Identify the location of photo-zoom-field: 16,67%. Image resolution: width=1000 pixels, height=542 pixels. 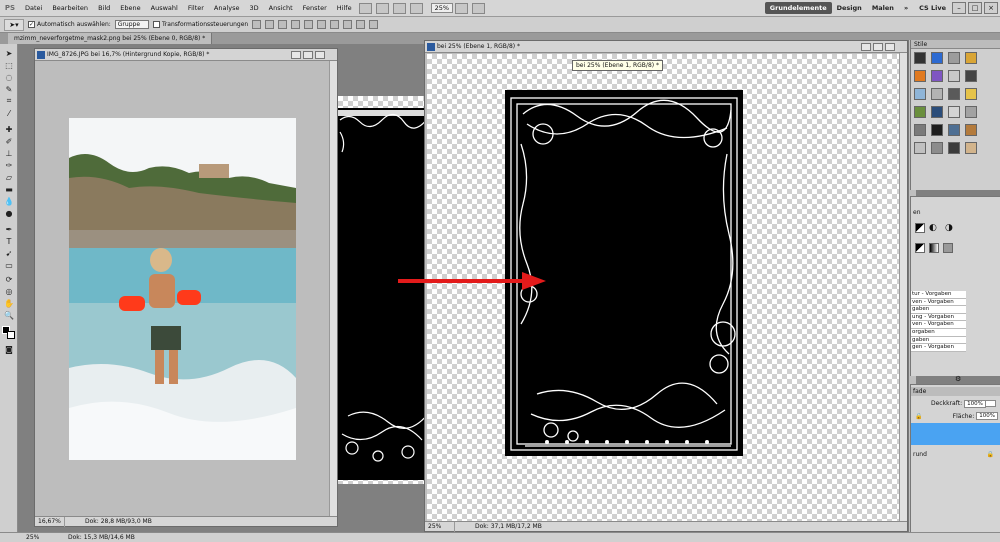
(50, 521).